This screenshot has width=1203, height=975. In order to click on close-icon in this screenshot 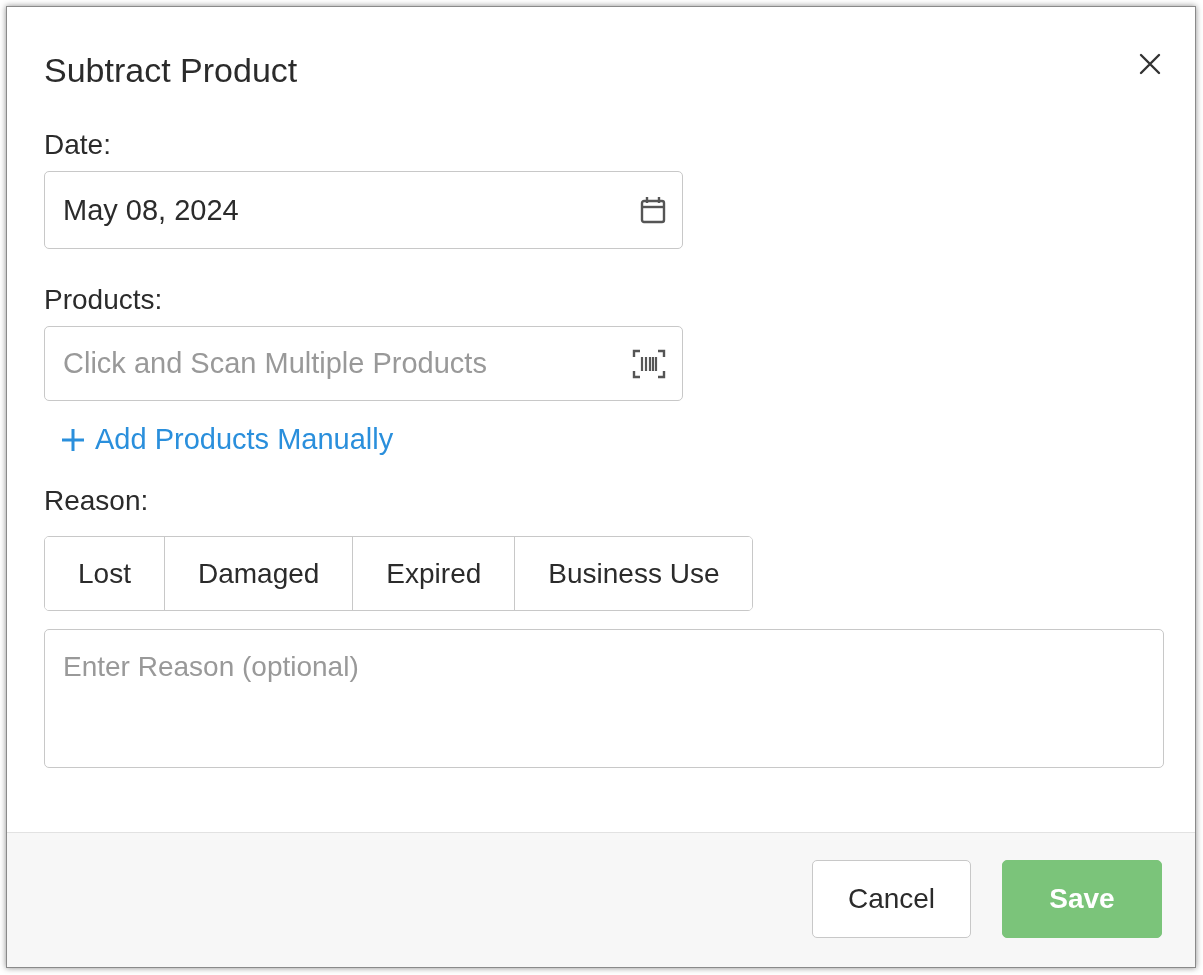, I will do `click(1150, 64)`.